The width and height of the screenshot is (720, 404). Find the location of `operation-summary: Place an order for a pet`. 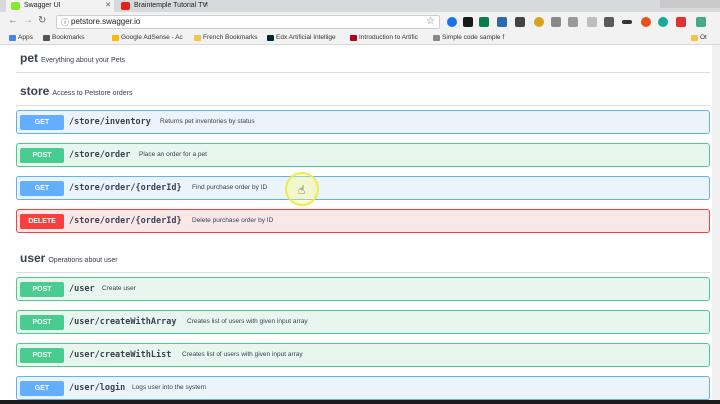

operation-summary: Place an order for a pet is located at coordinates (173, 154).